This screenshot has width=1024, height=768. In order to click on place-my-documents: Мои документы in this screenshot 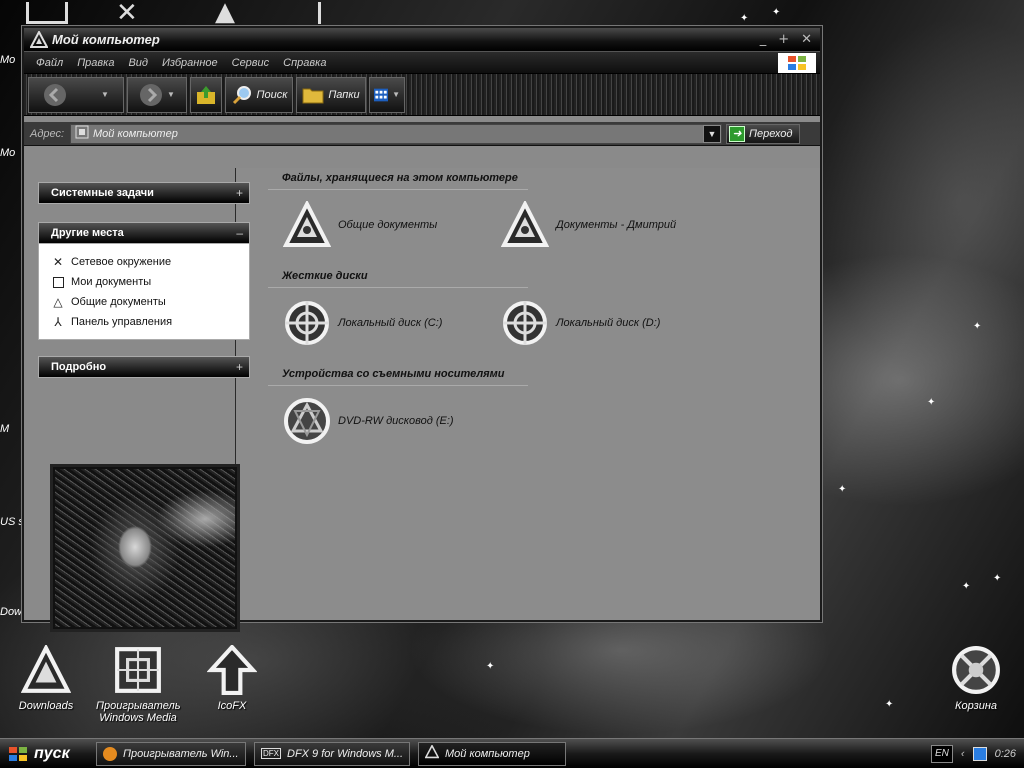, I will do `click(144, 282)`.